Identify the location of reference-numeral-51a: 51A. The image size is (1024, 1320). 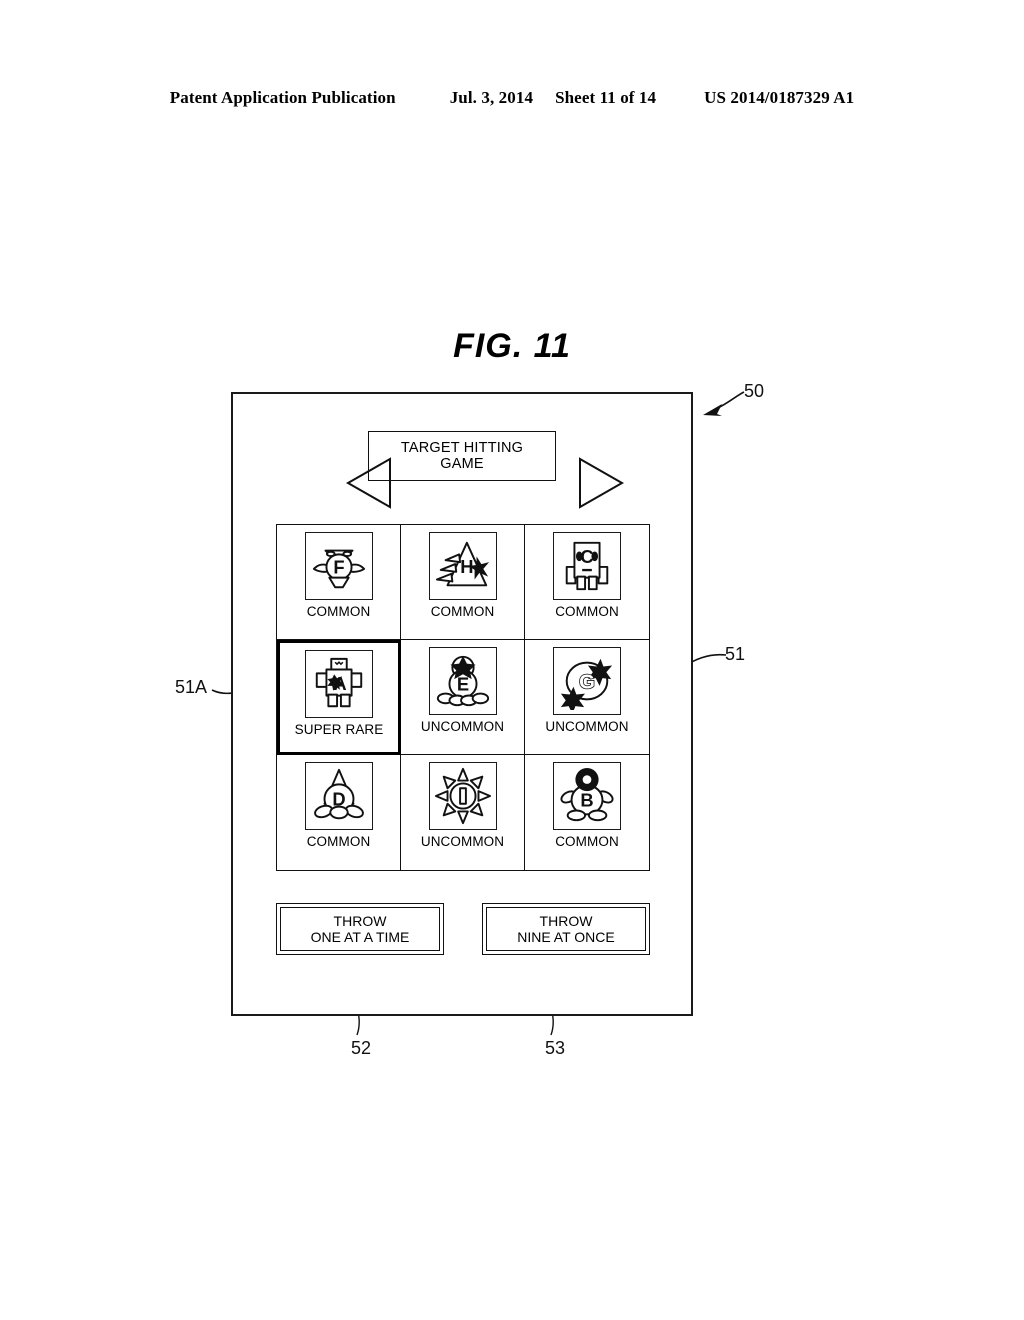
(191, 687).